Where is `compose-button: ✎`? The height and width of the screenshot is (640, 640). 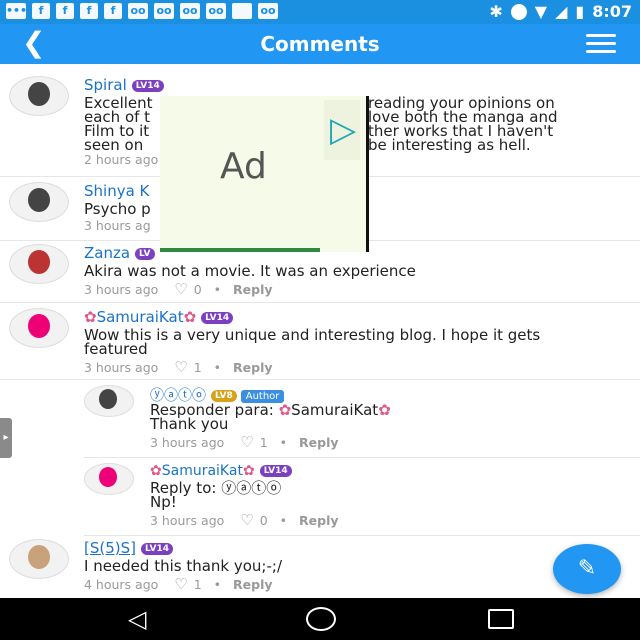 compose-button: ✎ is located at coordinates (587, 569).